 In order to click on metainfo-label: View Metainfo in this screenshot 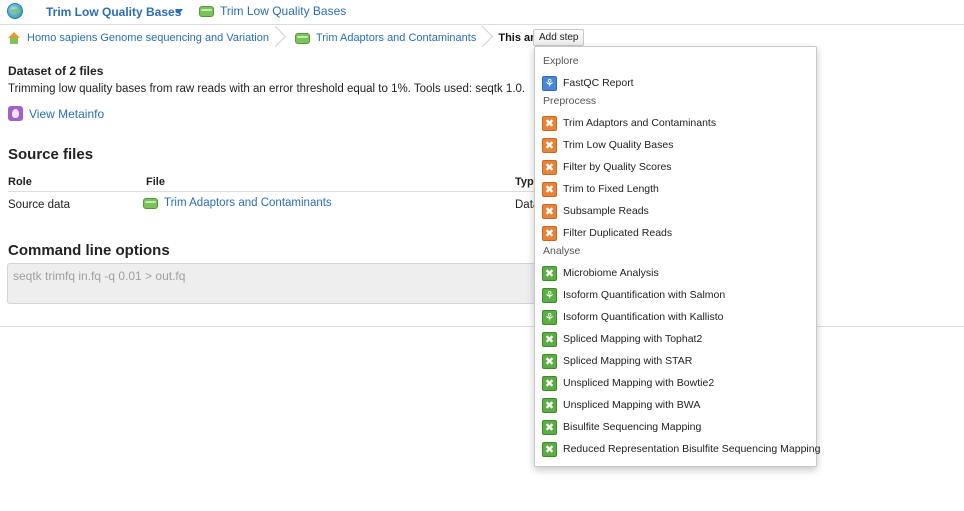, I will do `click(67, 113)`.